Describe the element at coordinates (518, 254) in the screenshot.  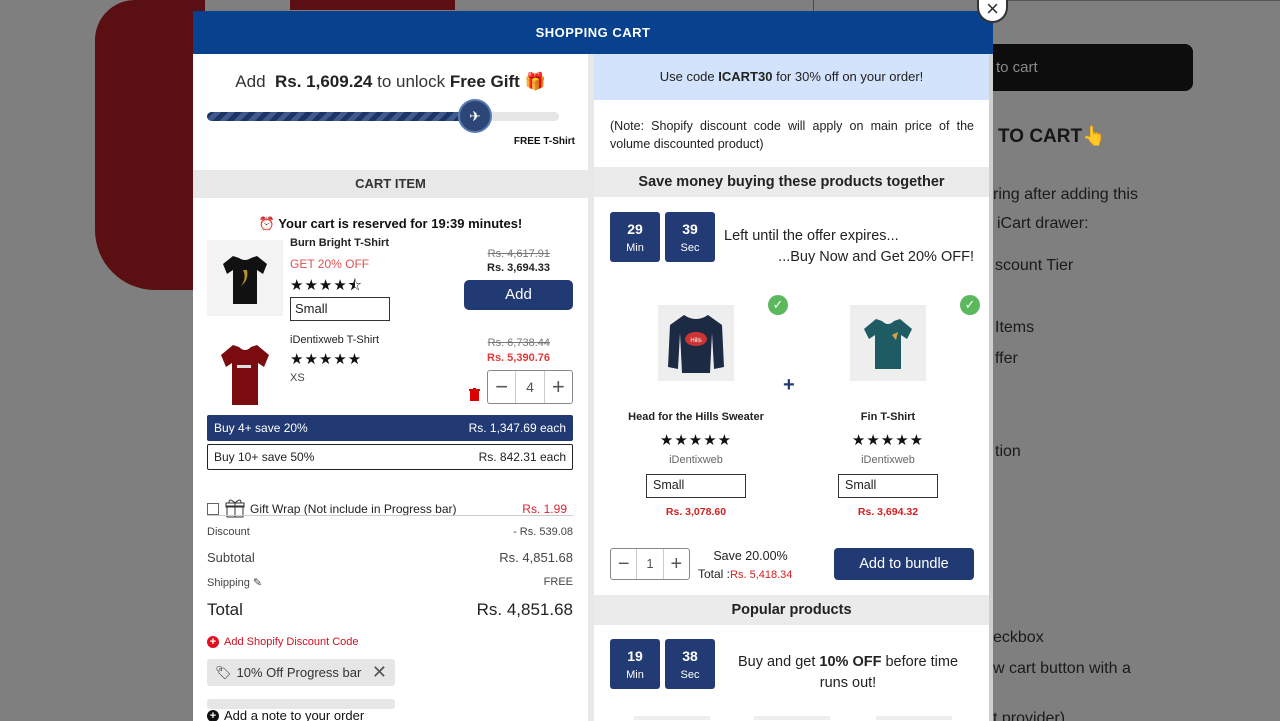
I see `item-old-price: Rs. 4,617.91` at that location.